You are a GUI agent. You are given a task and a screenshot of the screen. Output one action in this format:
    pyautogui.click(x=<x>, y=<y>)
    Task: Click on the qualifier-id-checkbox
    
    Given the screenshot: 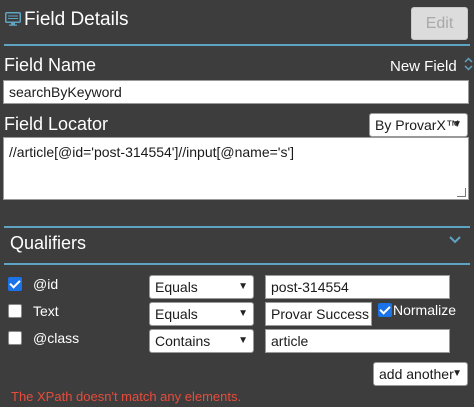 What is the action you would take?
    pyautogui.click(x=15, y=284)
    